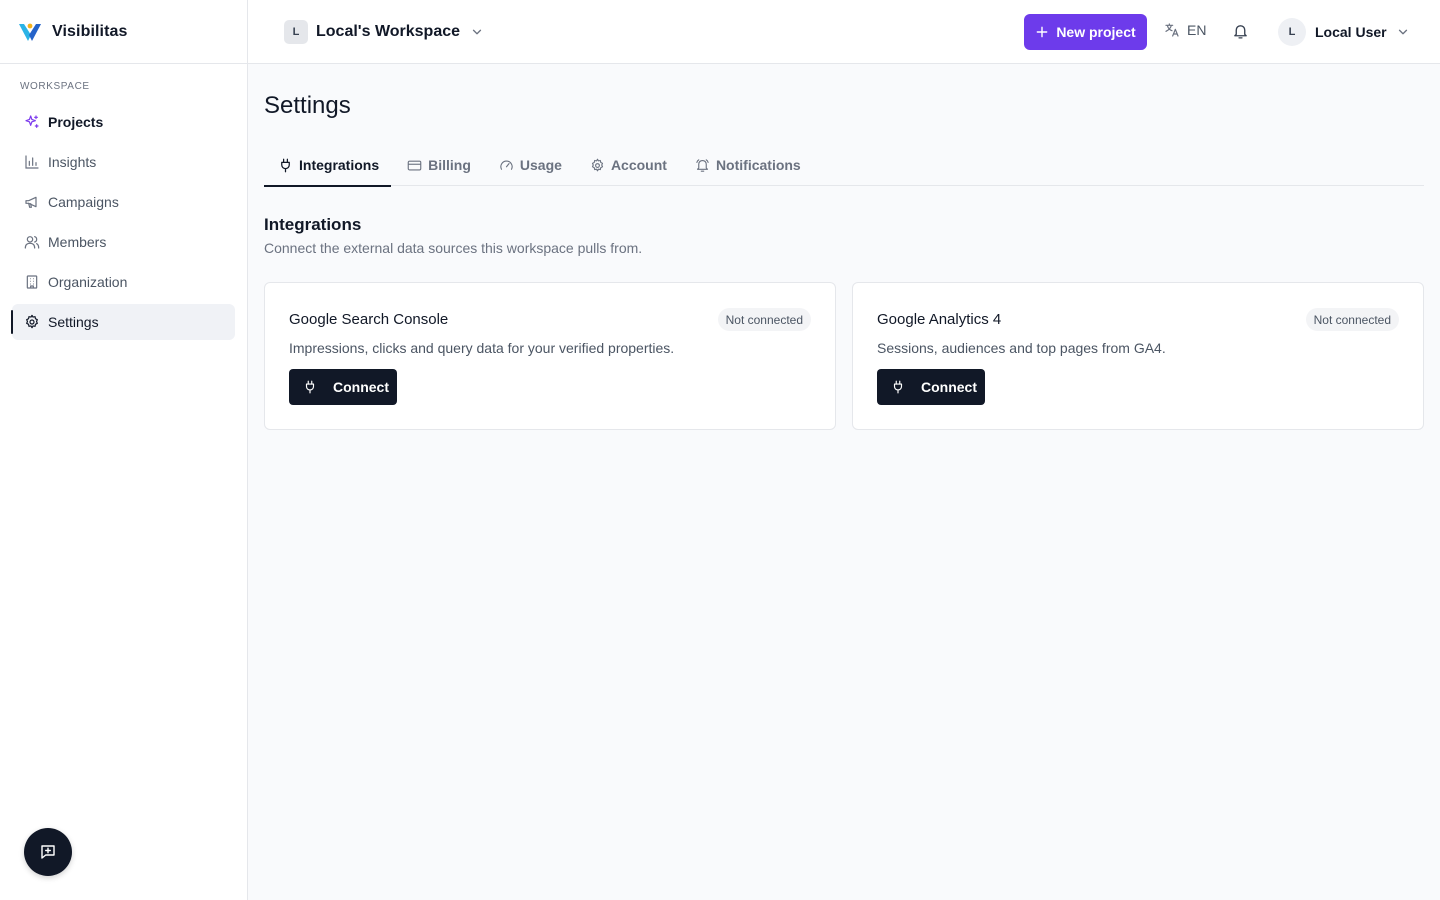 The image size is (1440, 900). I want to click on tab-usage: Usage, so click(530, 165).